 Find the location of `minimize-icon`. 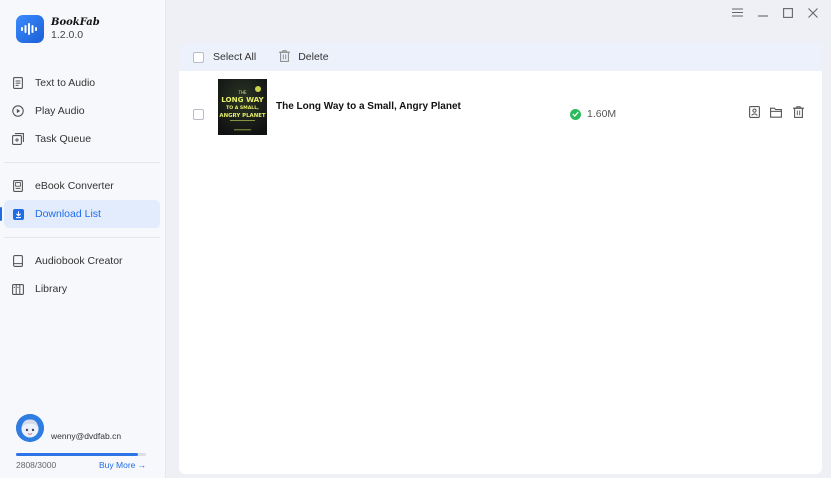

minimize-icon is located at coordinates (762, 14).